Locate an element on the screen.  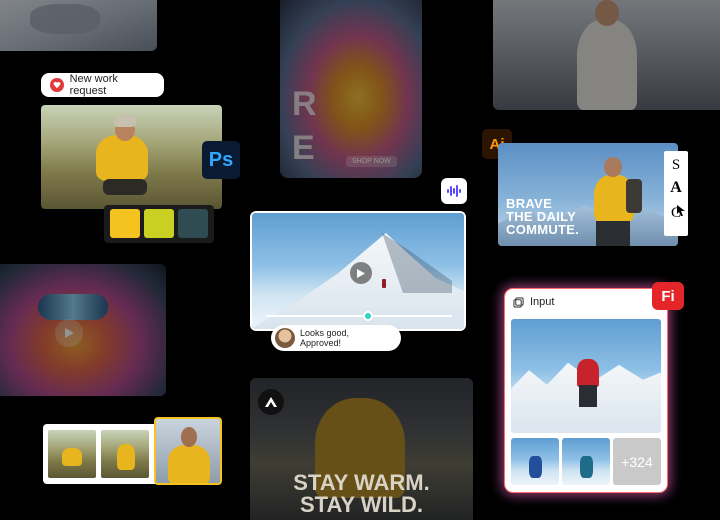
cursor-arrow-icon is located at coordinates (681, 212).